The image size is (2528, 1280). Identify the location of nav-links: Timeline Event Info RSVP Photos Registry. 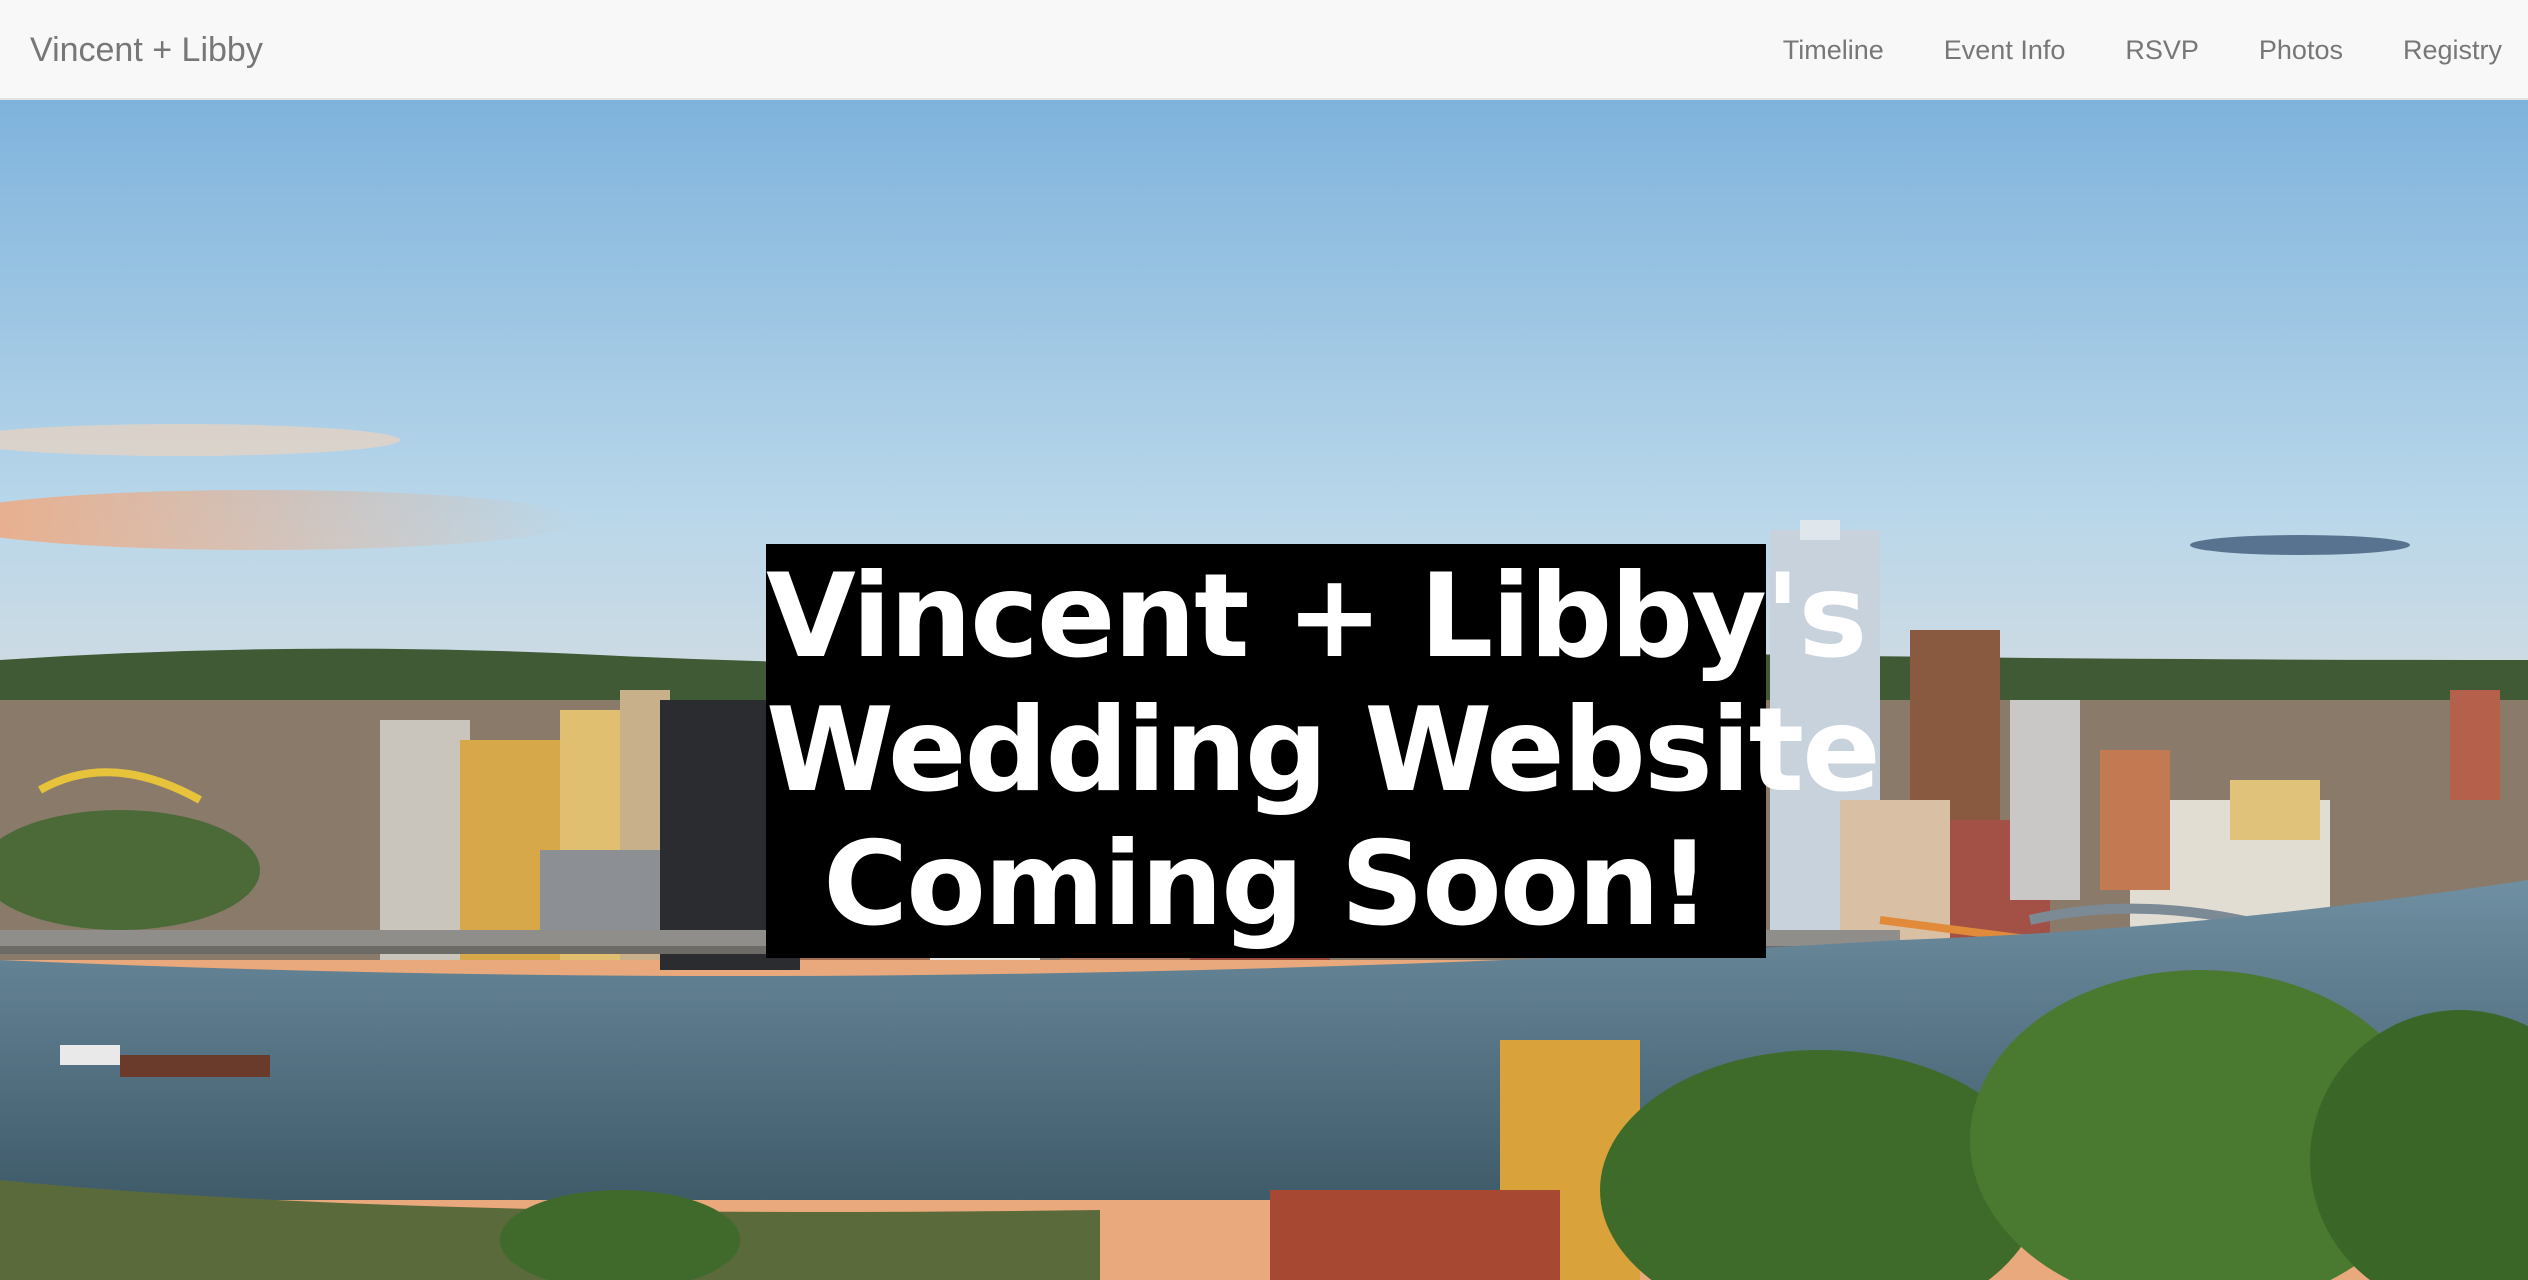
(2142, 50).